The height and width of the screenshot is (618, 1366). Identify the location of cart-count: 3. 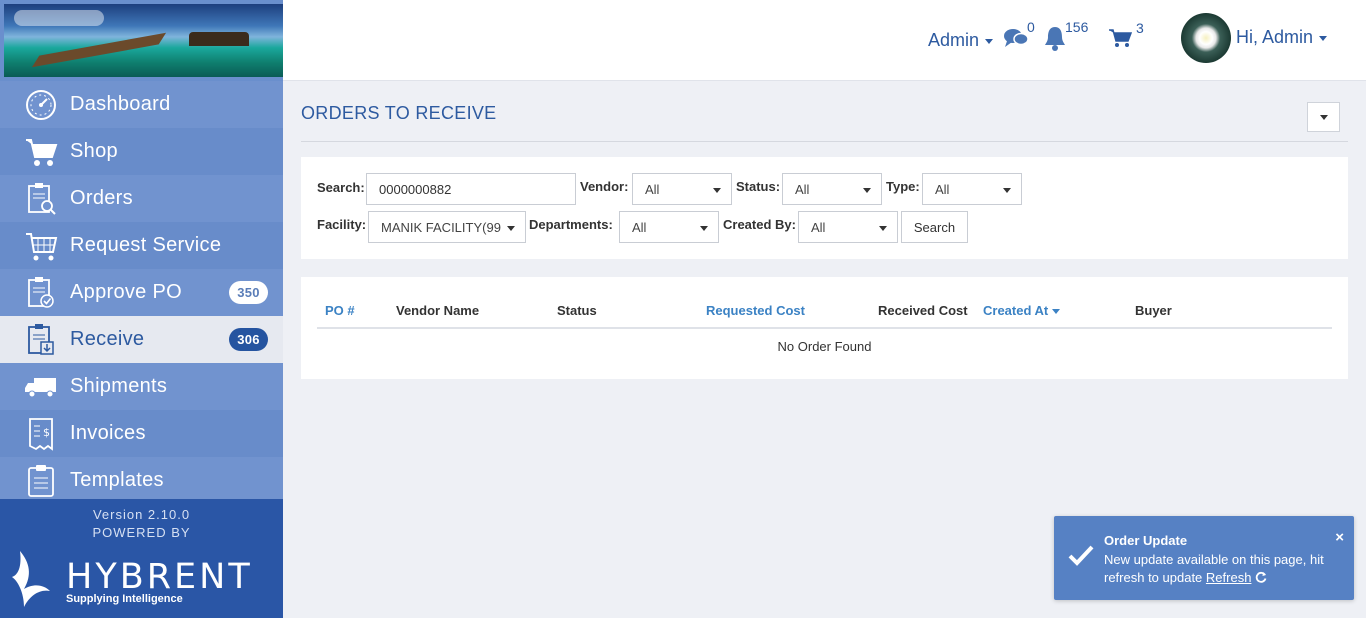
(1140, 28).